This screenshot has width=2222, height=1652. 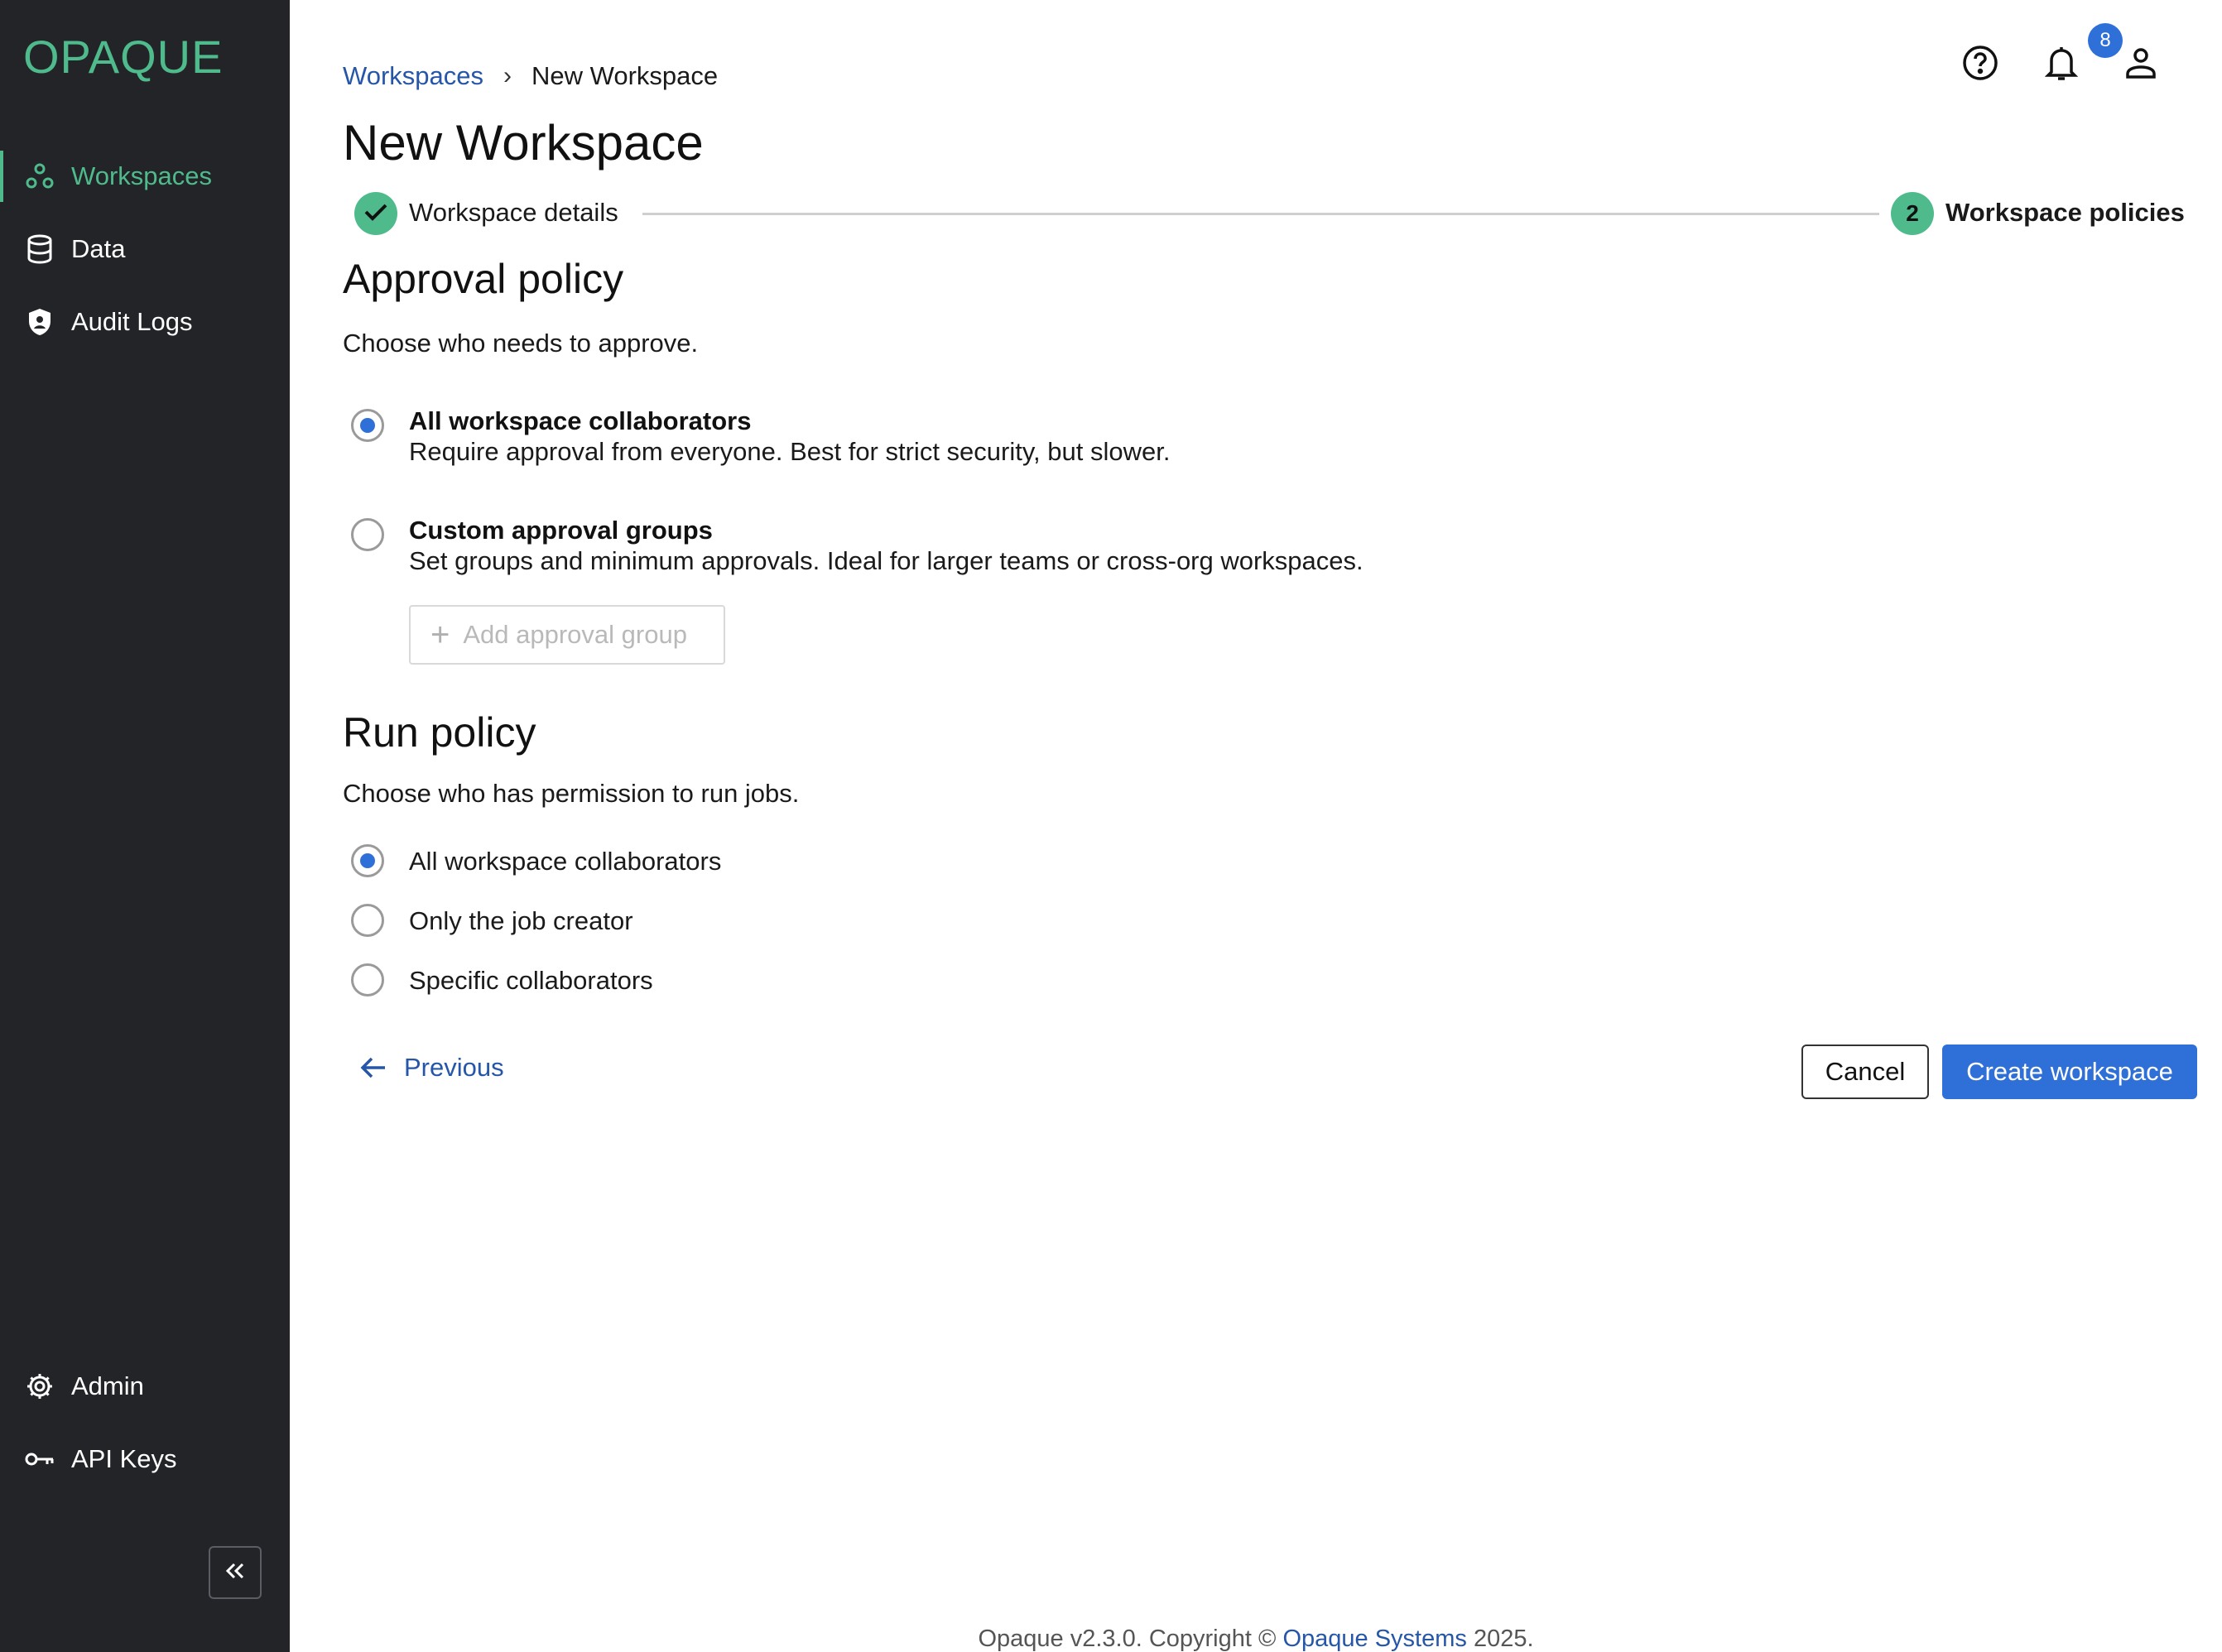 I want to click on sidebar-item-audit-logs: Audit Logs, so click(x=145, y=322).